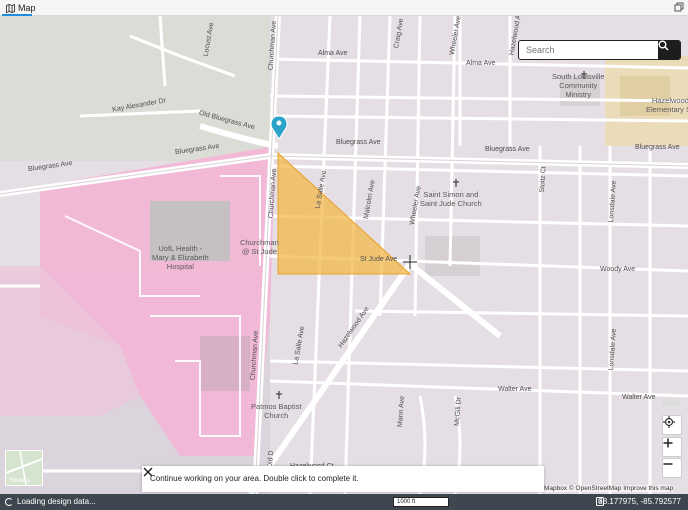 The image size is (688, 510). I want to click on basemap-label: Streets, so click(19, 480).